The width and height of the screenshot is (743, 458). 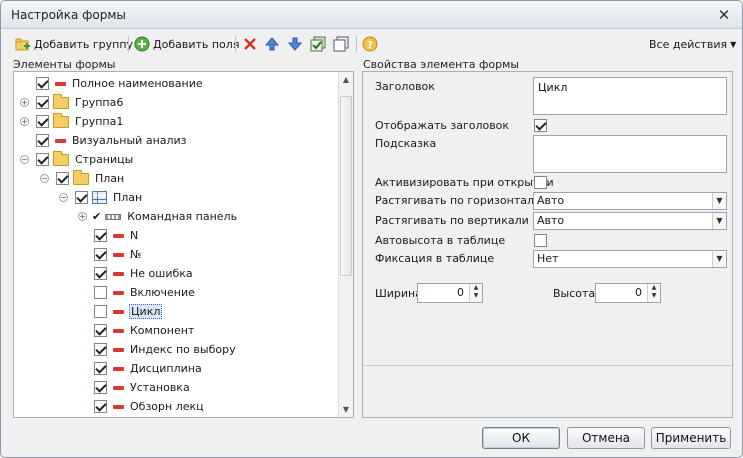 I want to click on tree-item: + Группа1, so click(x=71, y=121).